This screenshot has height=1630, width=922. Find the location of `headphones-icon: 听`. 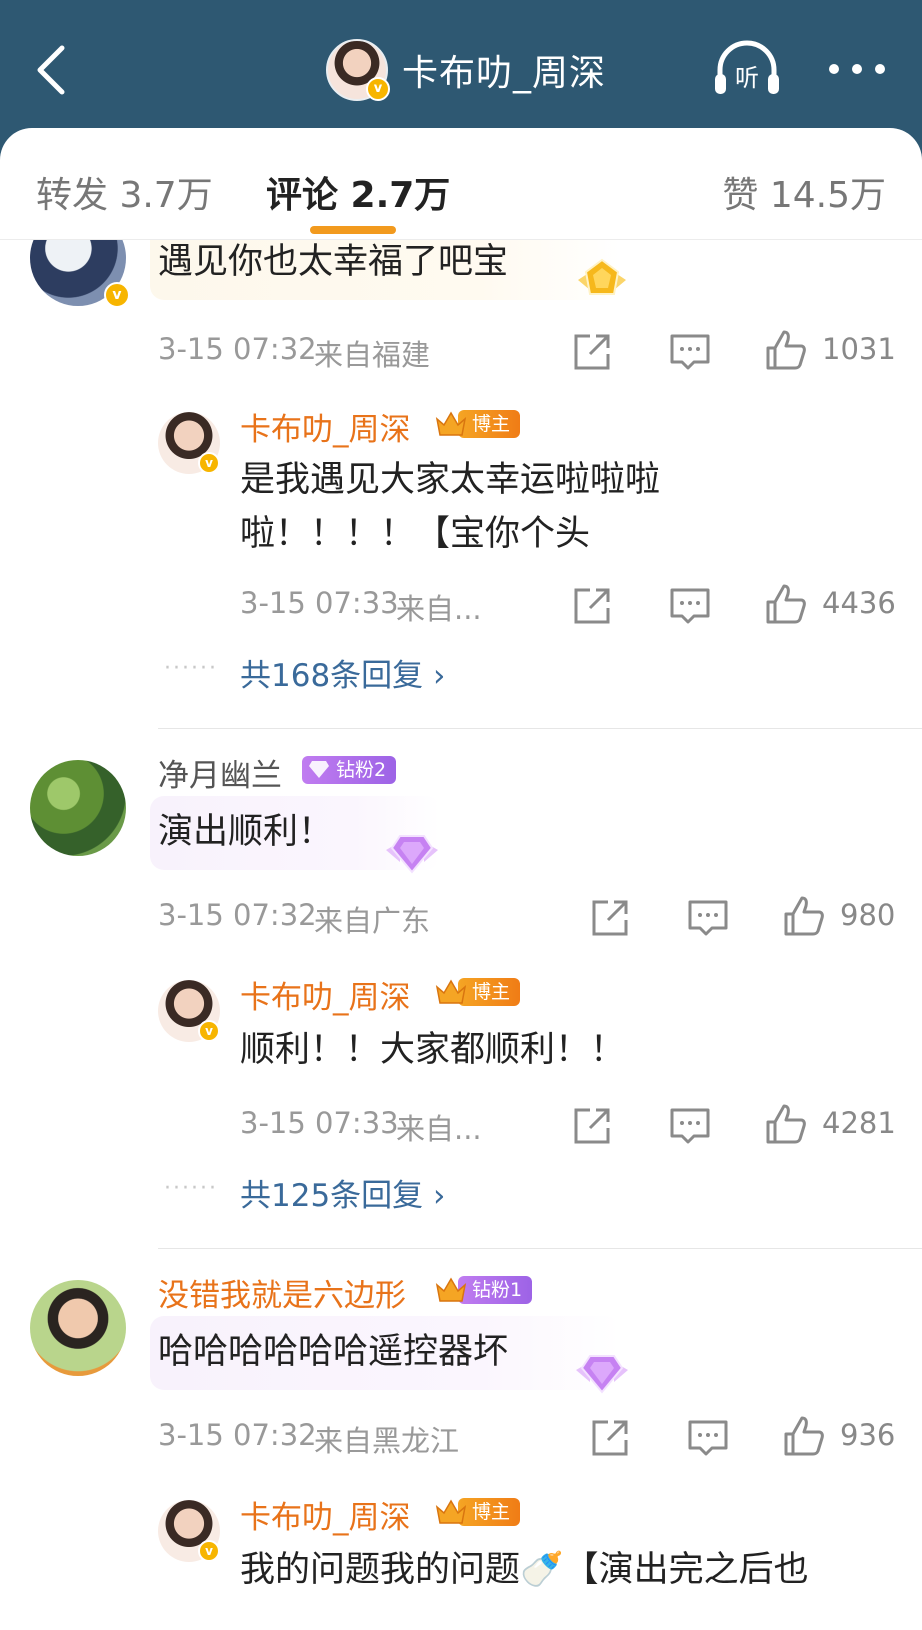

headphones-icon: 听 is located at coordinates (747, 67).